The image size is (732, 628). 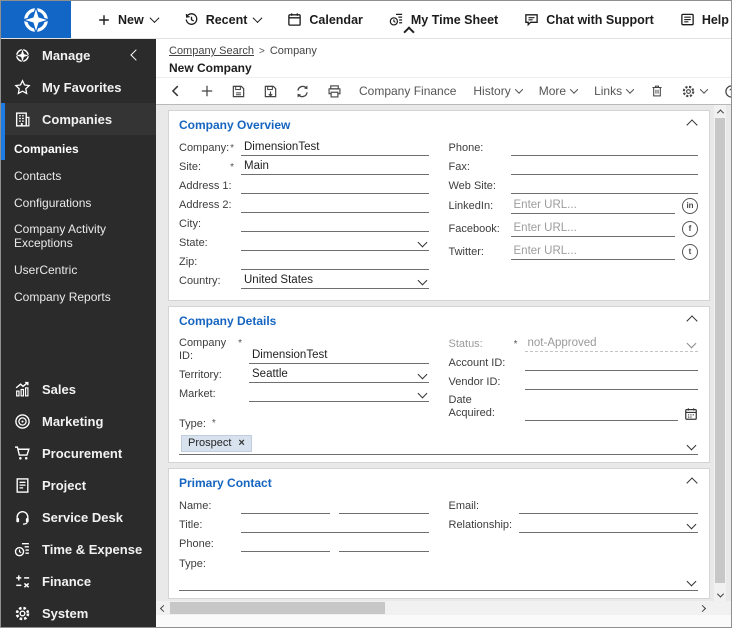 I want to click on city-input, so click(x=335, y=224).